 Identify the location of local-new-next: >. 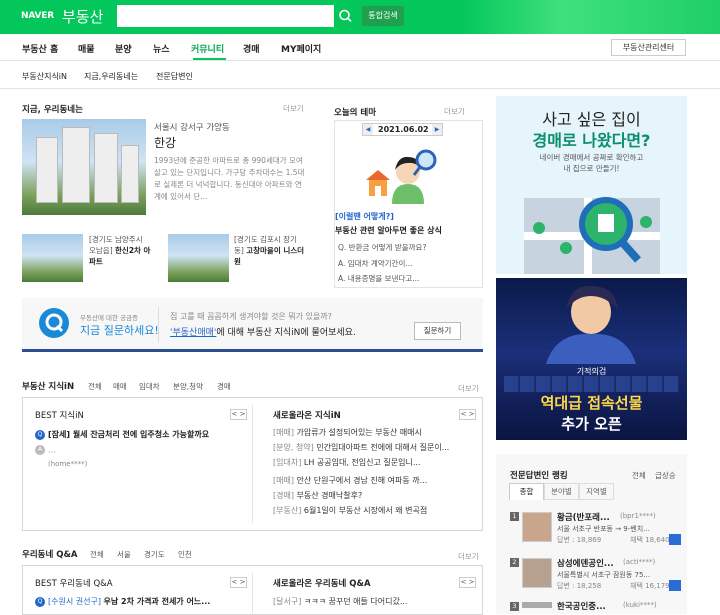
(472, 582).